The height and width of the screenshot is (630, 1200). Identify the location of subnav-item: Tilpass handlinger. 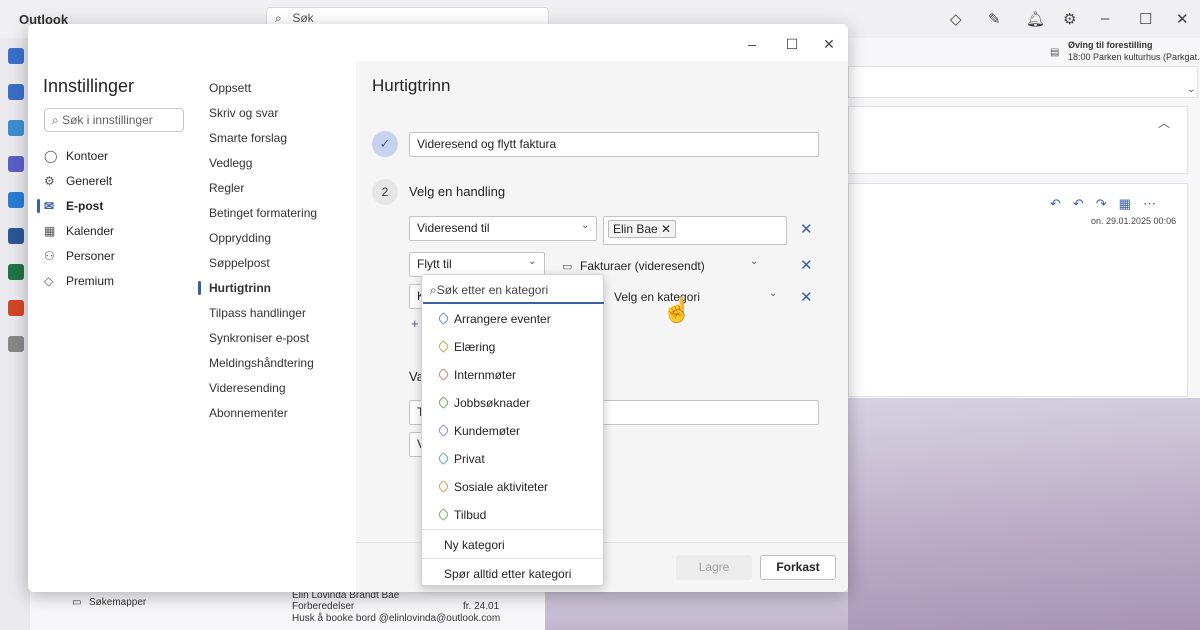
(257, 313).